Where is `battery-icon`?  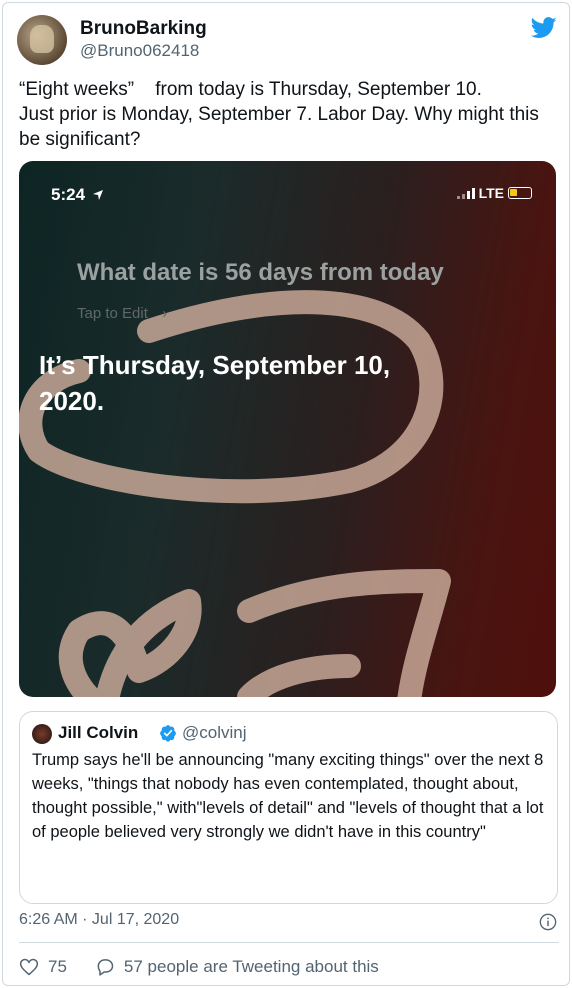
battery-icon is located at coordinates (520, 193).